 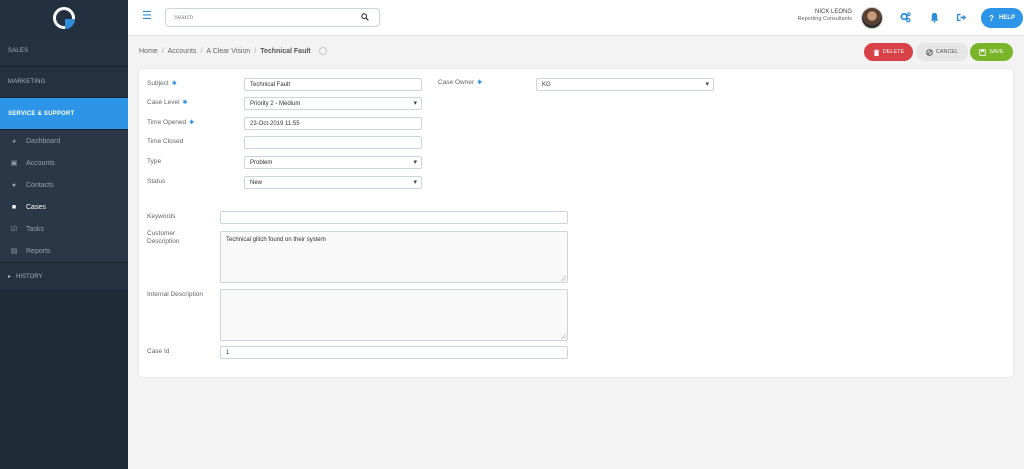 I want to click on field-value: 1, so click(x=228, y=352).